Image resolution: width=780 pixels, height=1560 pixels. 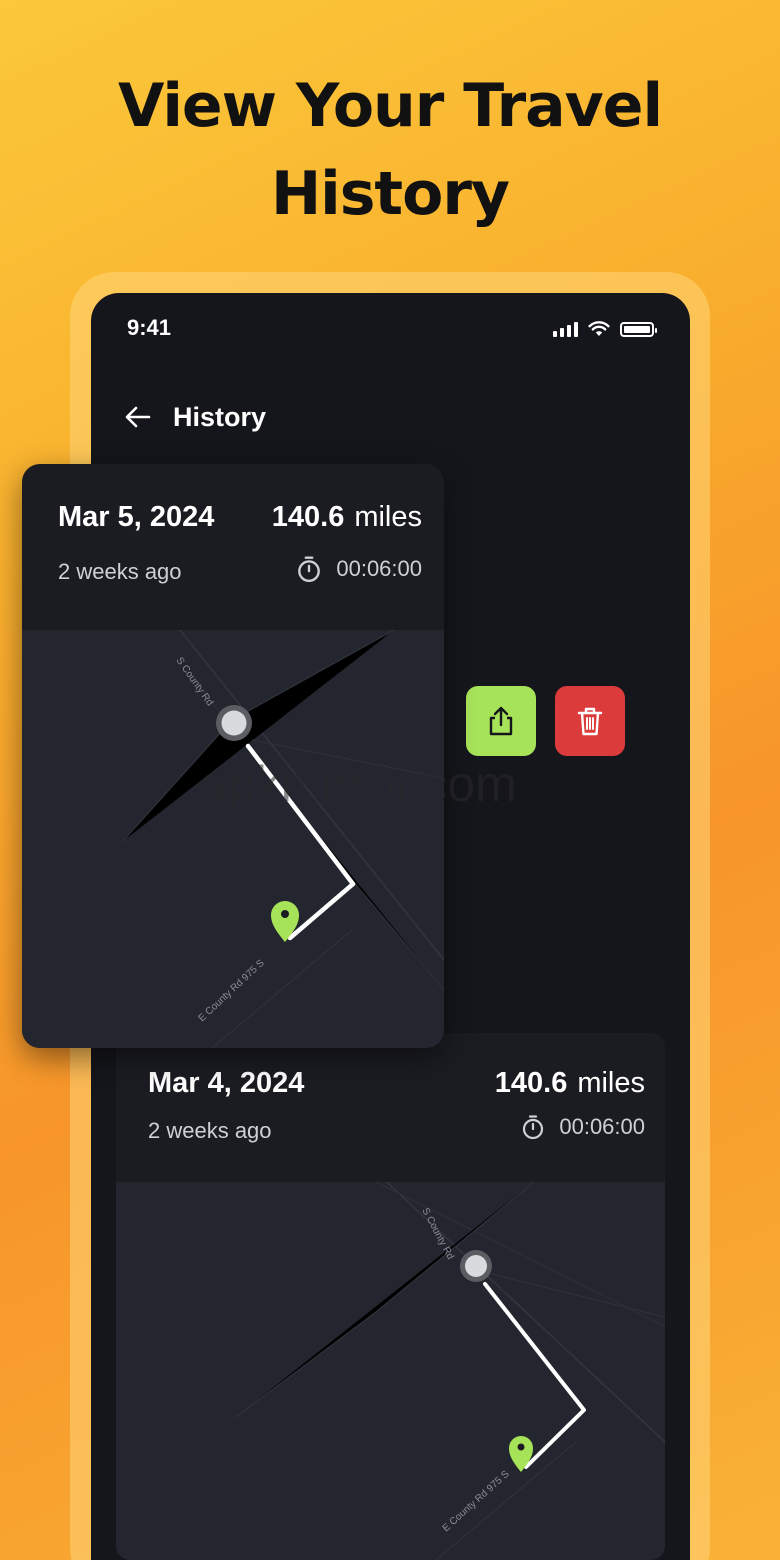 I want to click on status-icons, so click(x=605, y=328).